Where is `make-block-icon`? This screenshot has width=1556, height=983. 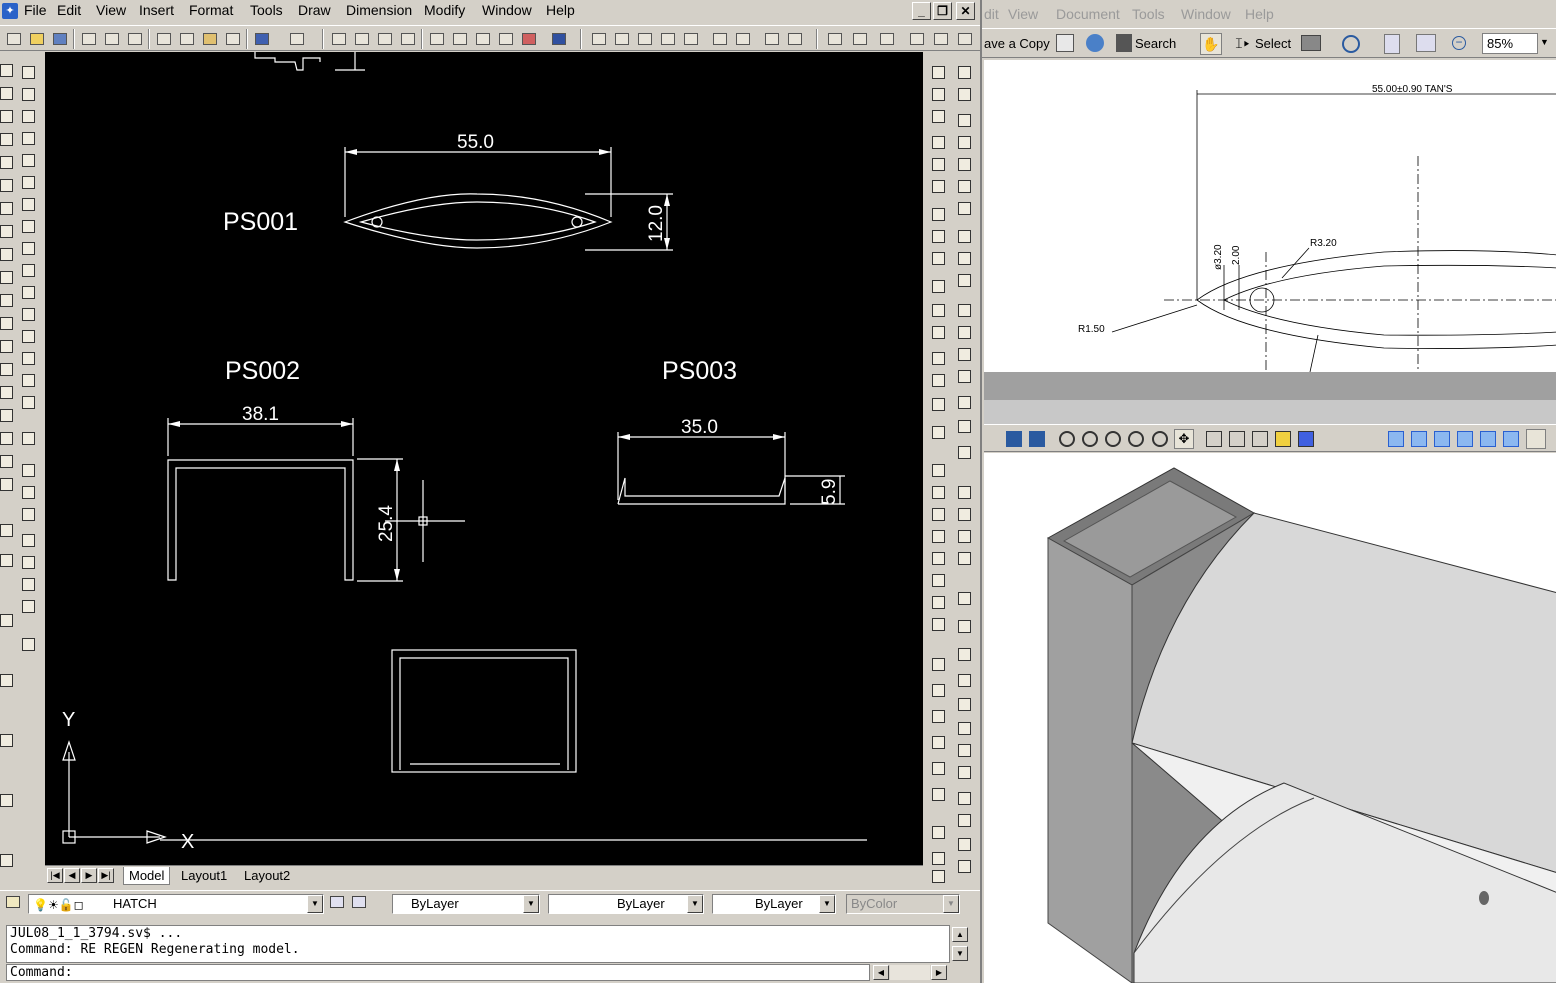 make-block-icon is located at coordinates (8, 347).